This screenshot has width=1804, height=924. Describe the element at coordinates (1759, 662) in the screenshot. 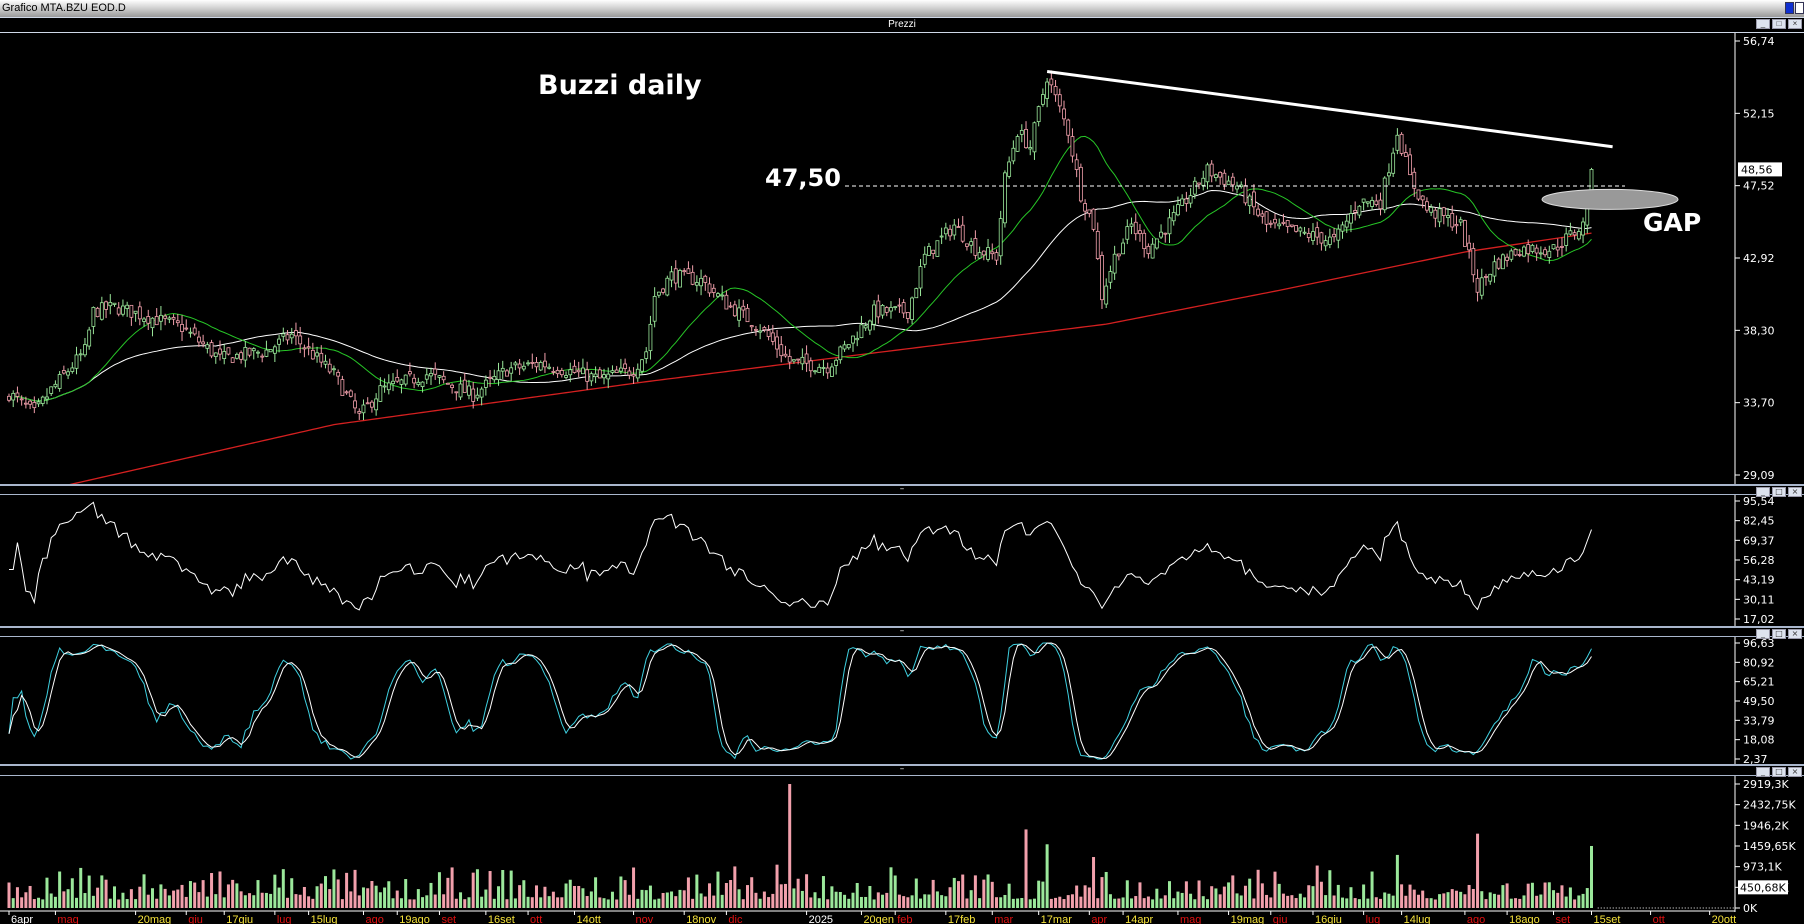

I see `y-tick-label: 80,92` at that location.